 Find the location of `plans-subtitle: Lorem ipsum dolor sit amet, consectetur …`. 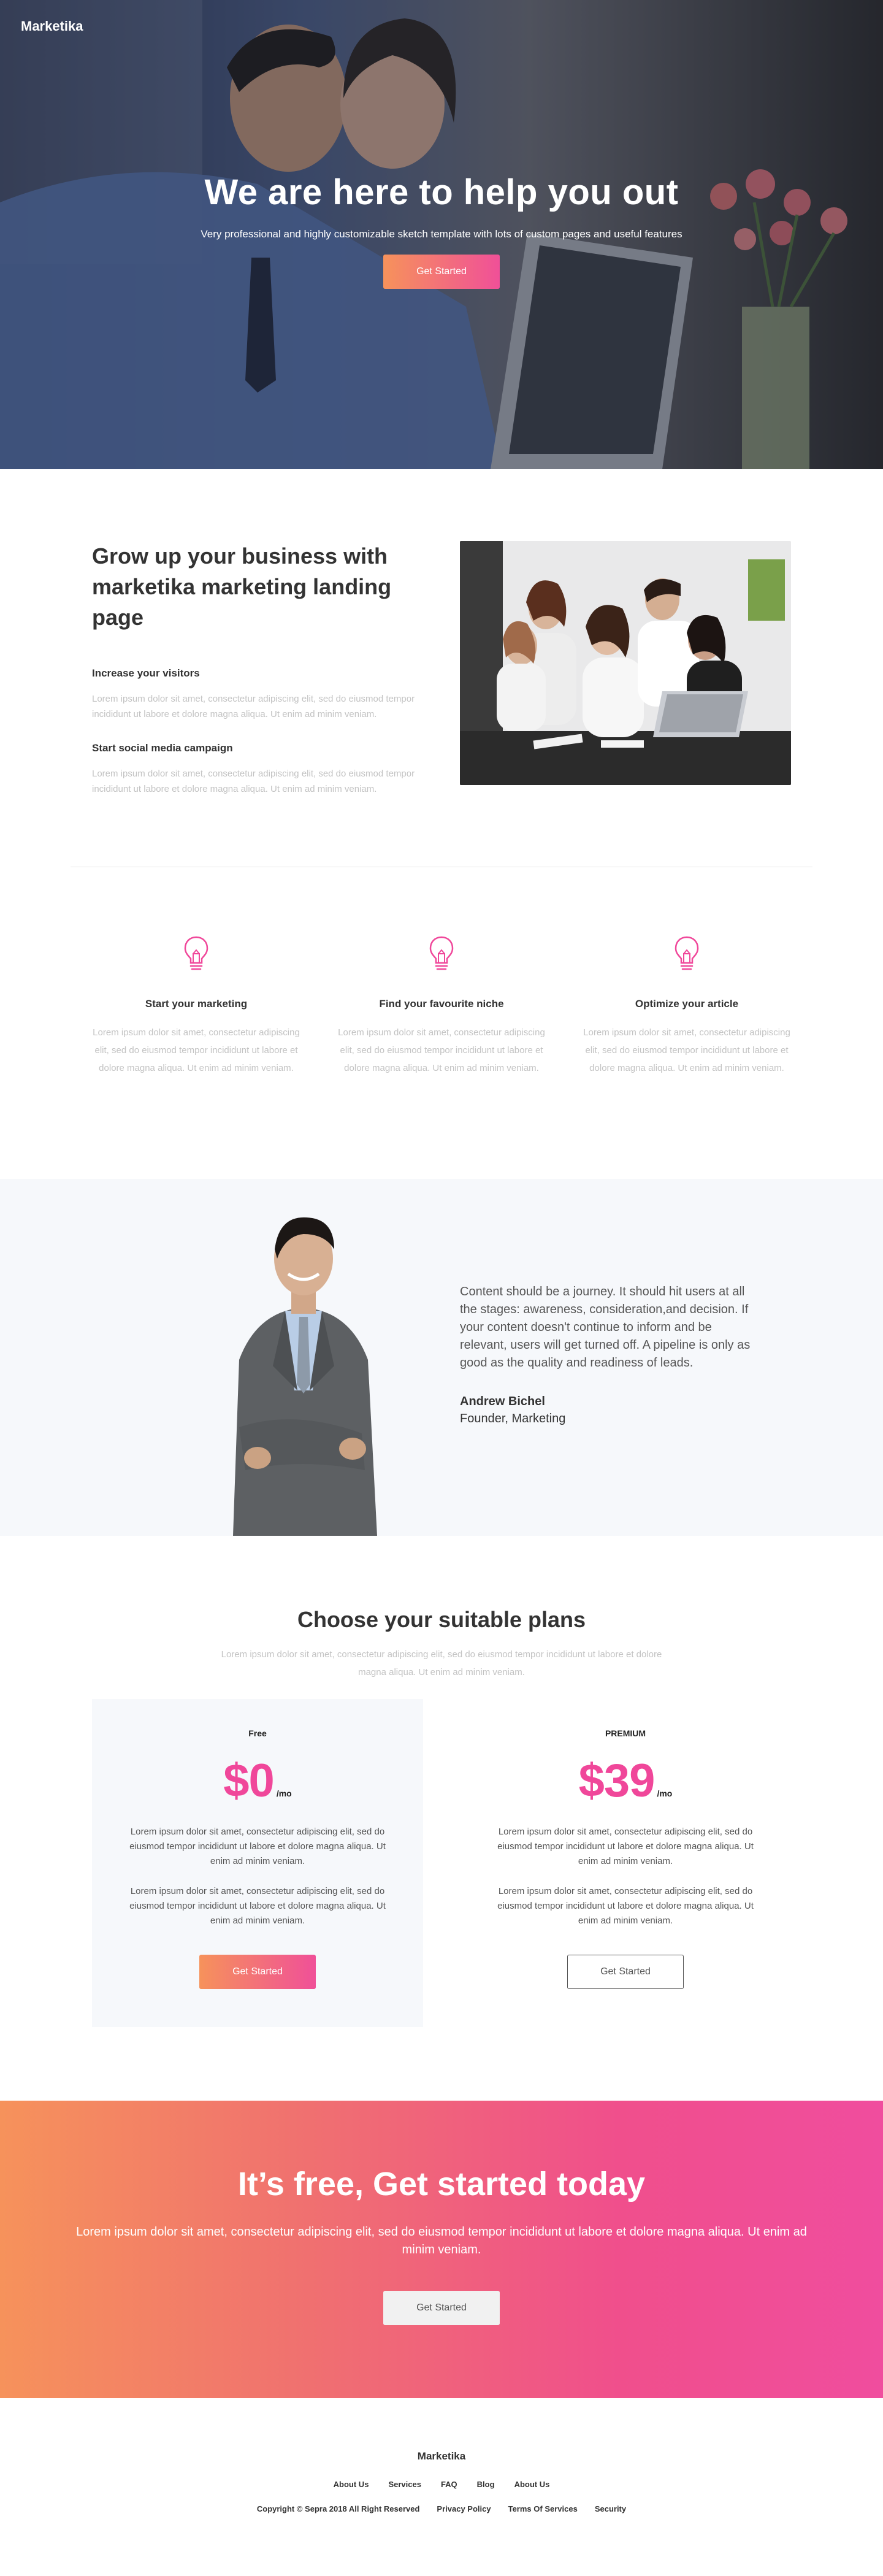

plans-subtitle: Lorem ipsum dolor sit amet, consectetur … is located at coordinates (442, 1663).